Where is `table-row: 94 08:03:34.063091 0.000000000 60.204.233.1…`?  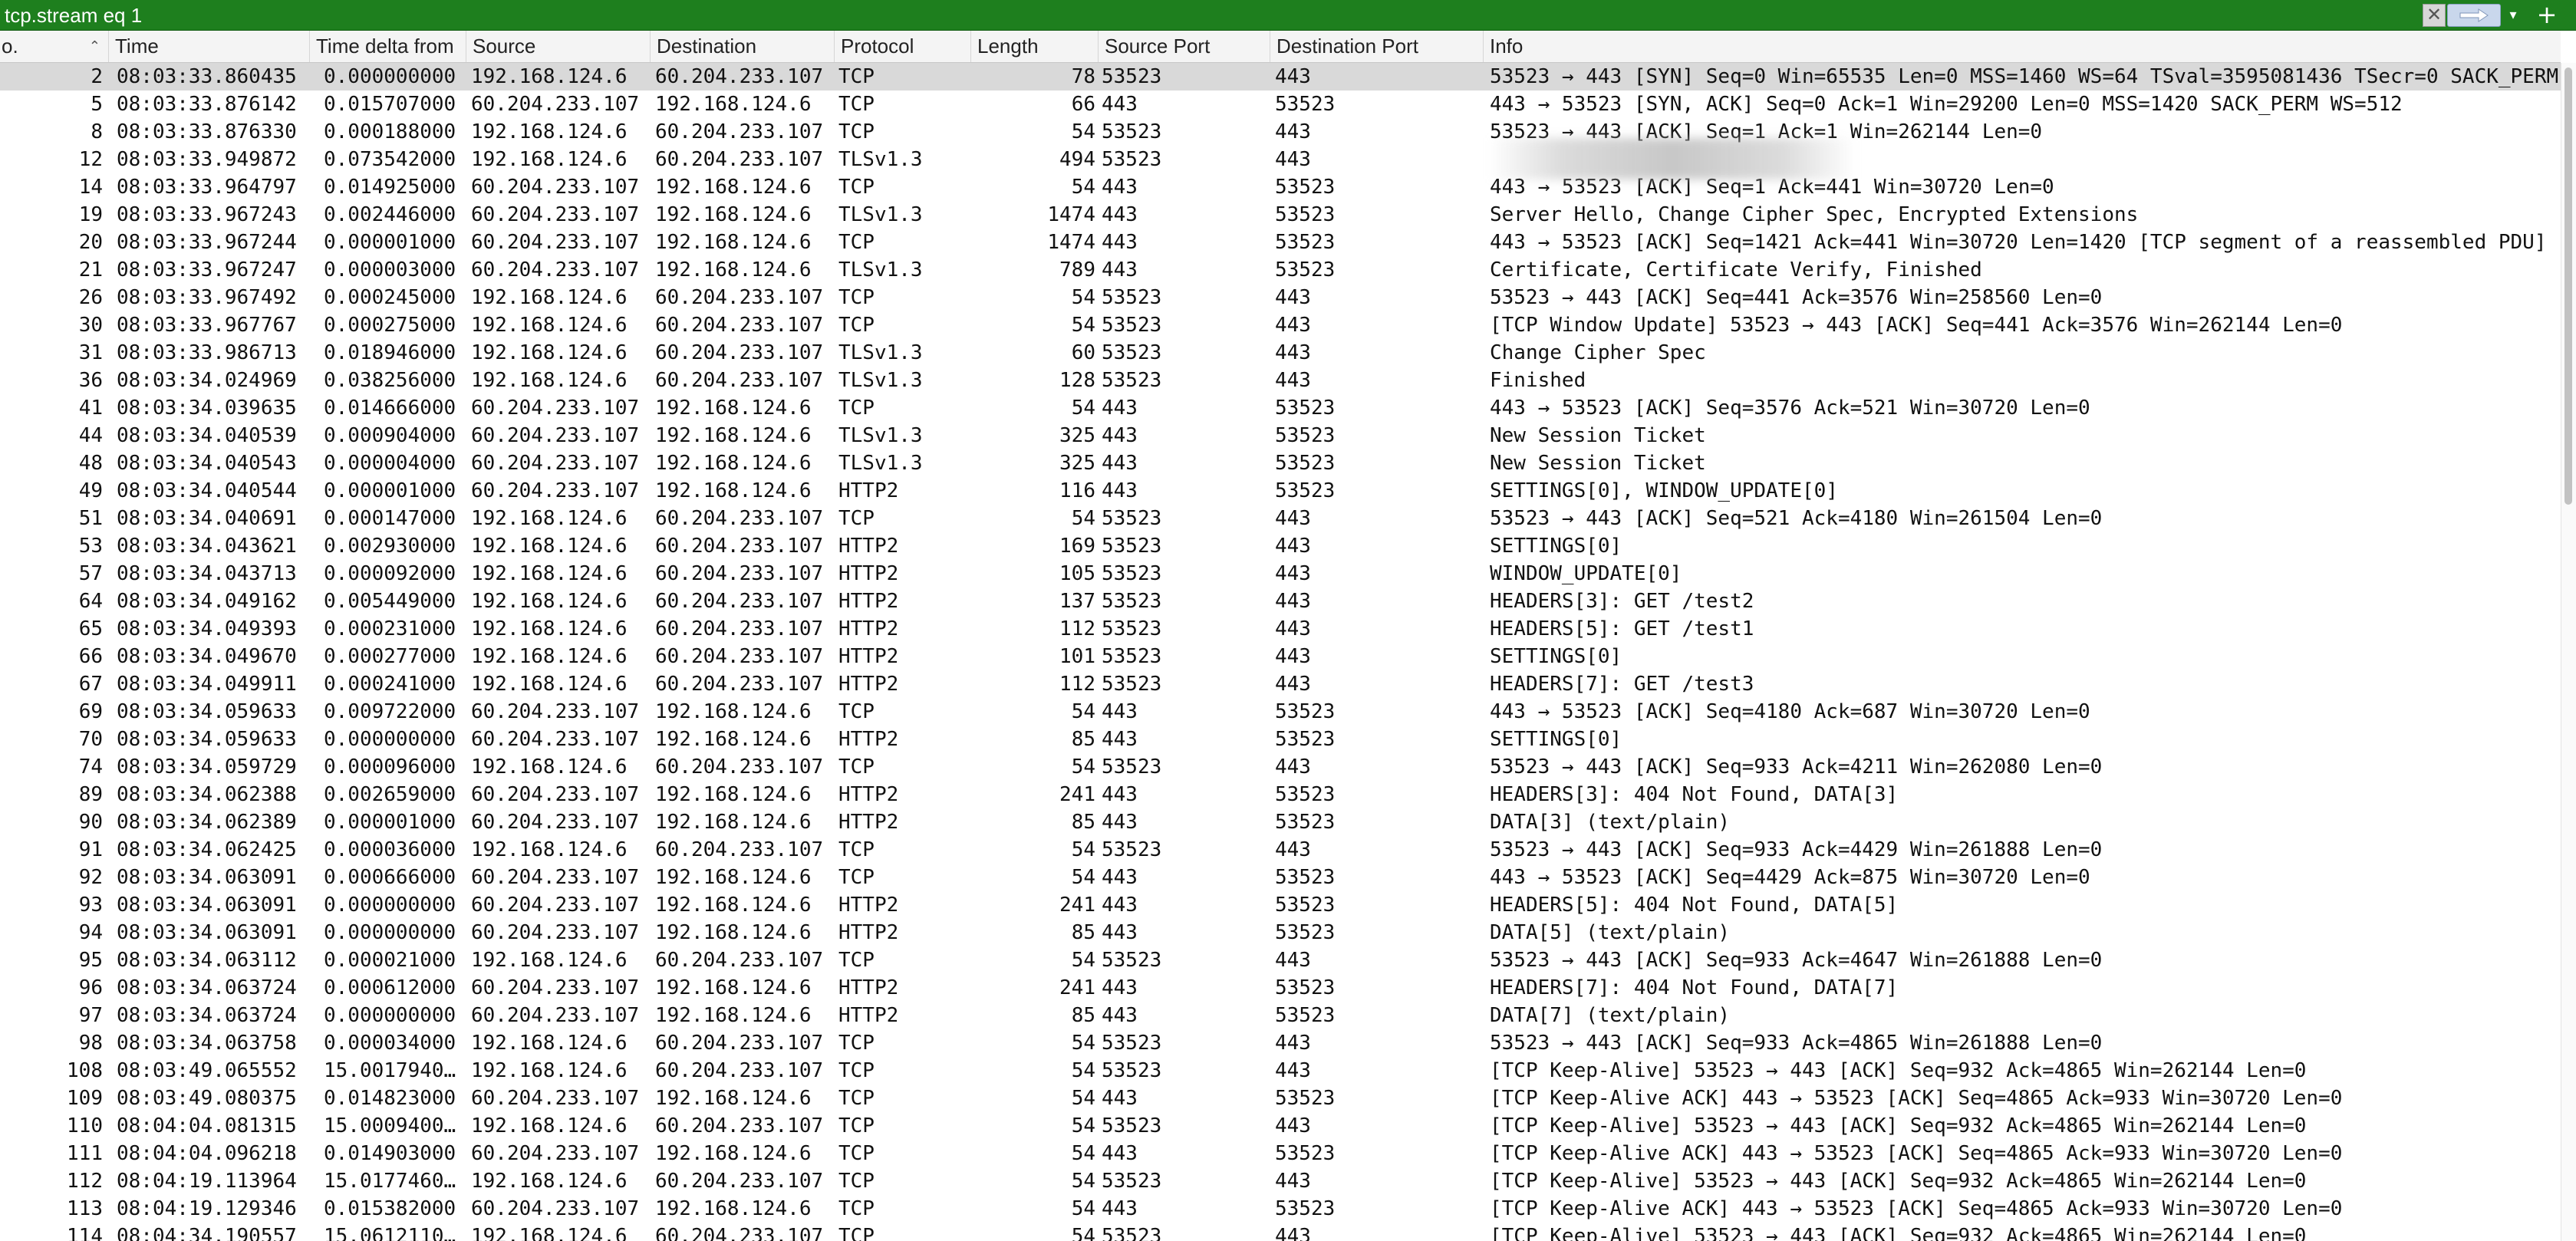
table-row: 94 08:03:34.063091 0.000000000 60.204.233.1… is located at coordinates (1280, 933).